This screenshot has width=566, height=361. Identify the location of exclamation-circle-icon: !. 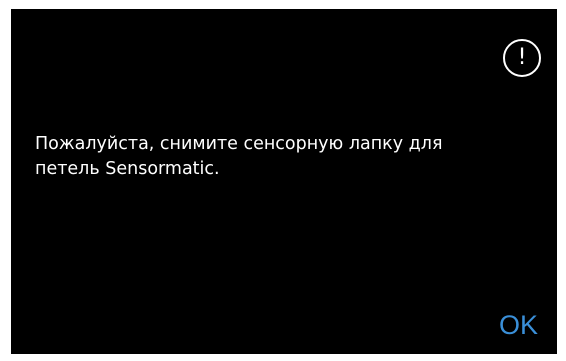
(522, 58).